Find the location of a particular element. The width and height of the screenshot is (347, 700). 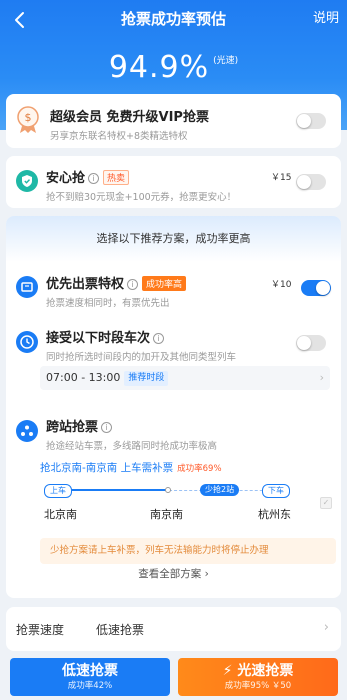

plans-header: 选择以下推荐方案，成功率更高 is located at coordinates (173, 239).